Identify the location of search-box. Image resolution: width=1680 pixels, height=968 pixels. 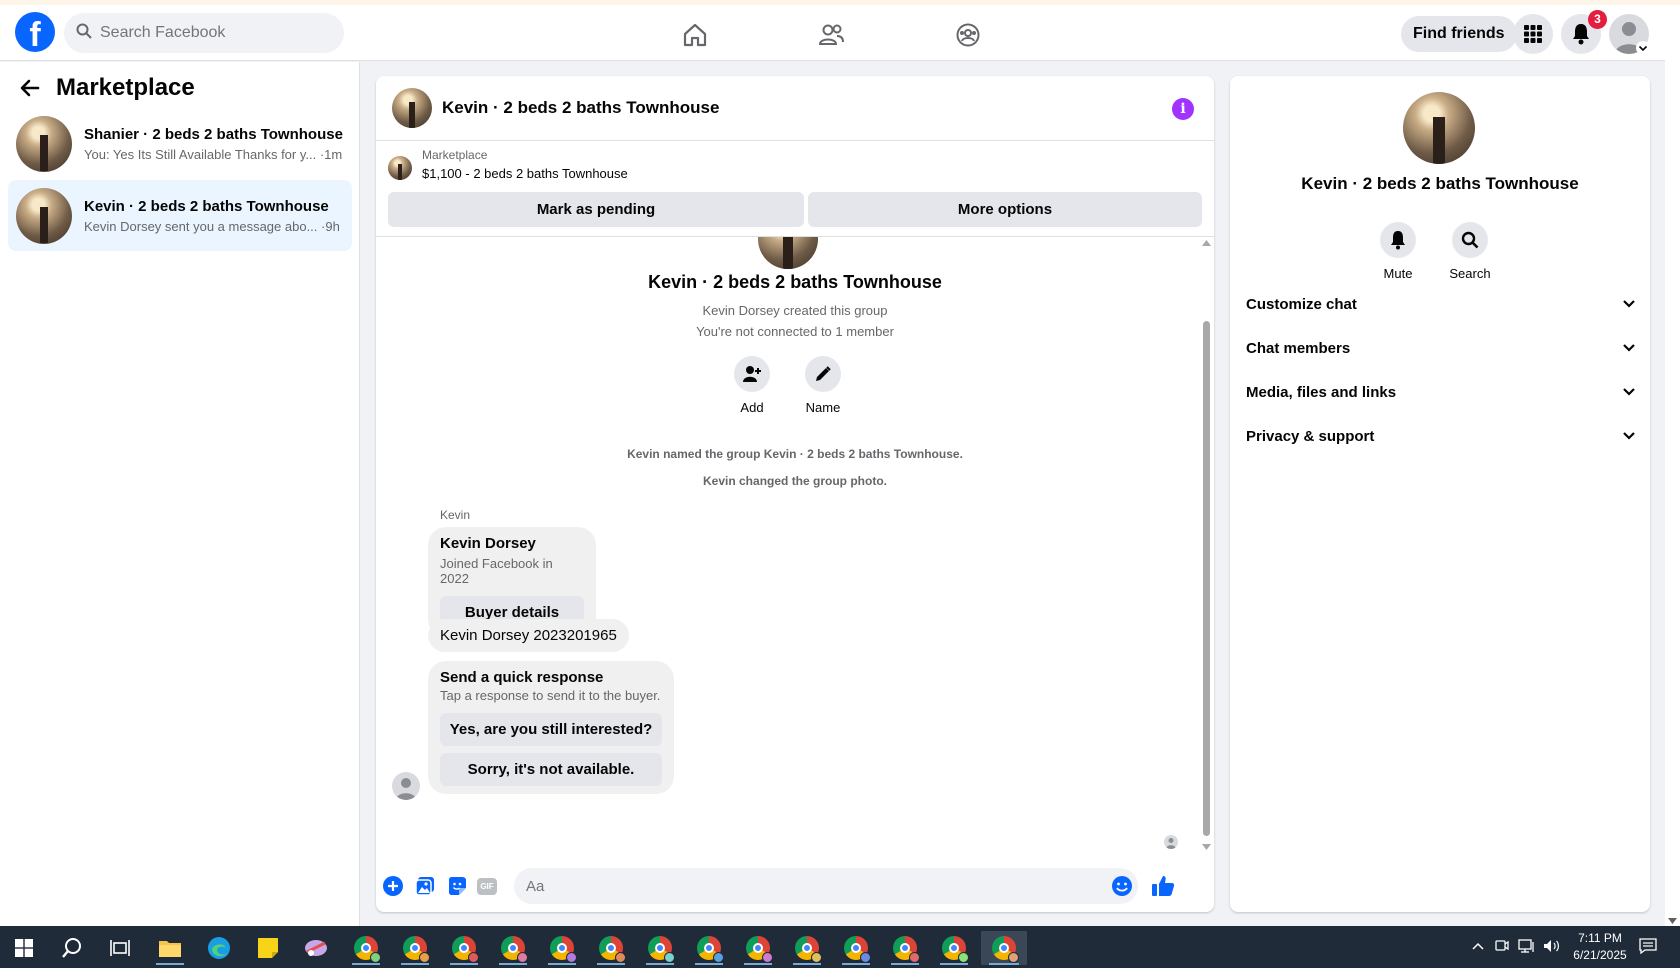
(204, 33).